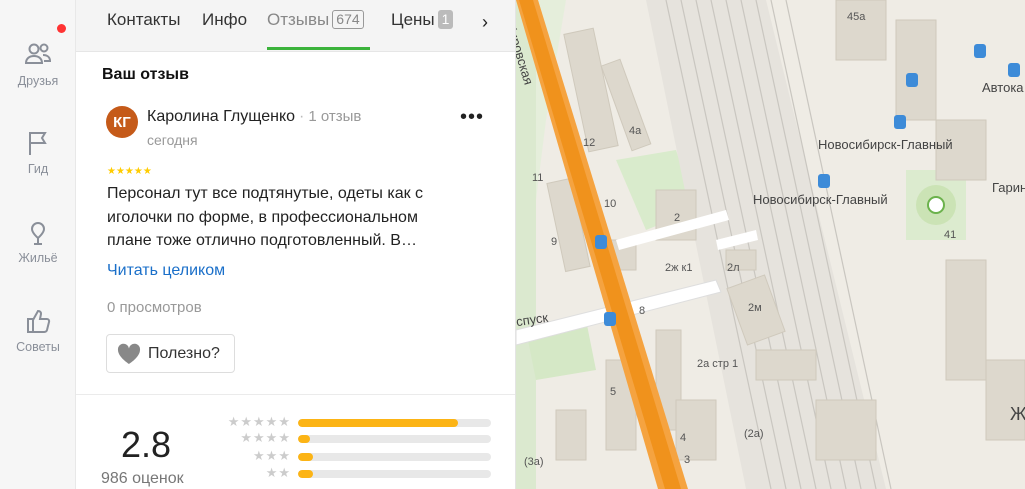  I want to click on map-station-label-2: Новосибирск-Главный, so click(820, 199).